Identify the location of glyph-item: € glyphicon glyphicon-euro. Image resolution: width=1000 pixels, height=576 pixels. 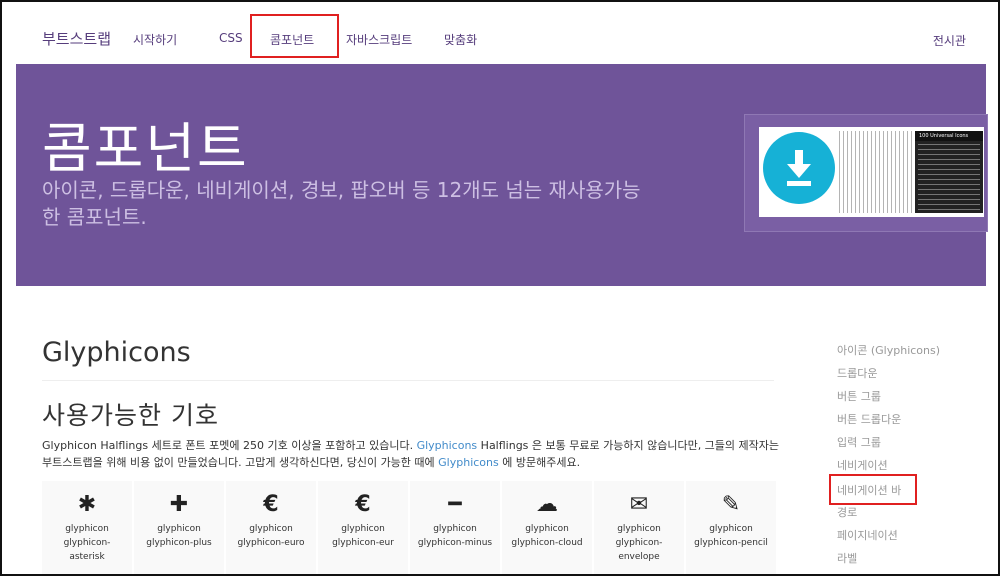
(271, 527).